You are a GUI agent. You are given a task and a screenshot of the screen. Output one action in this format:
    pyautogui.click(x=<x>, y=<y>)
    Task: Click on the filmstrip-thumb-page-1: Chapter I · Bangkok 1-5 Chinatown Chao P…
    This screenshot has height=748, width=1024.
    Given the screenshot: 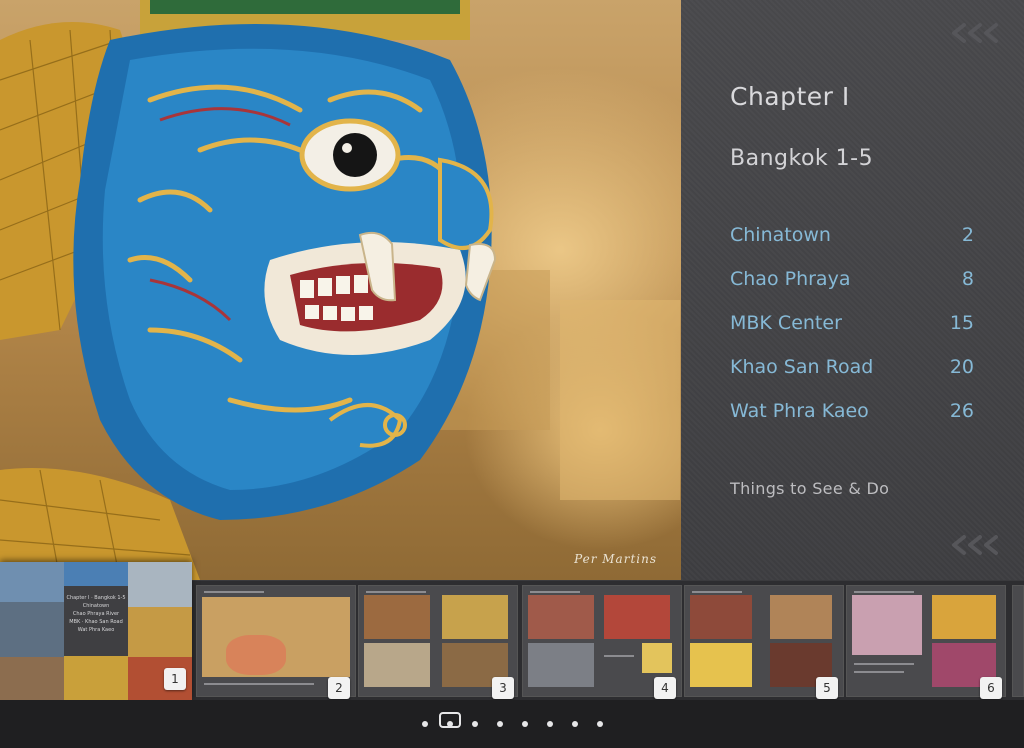 What is the action you would take?
    pyautogui.click(x=96, y=631)
    